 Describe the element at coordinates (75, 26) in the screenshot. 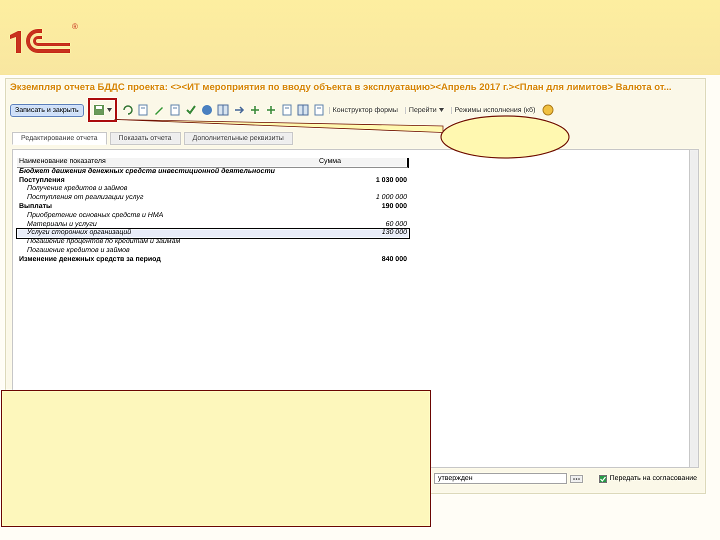

I see `registered-mark: ®` at that location.